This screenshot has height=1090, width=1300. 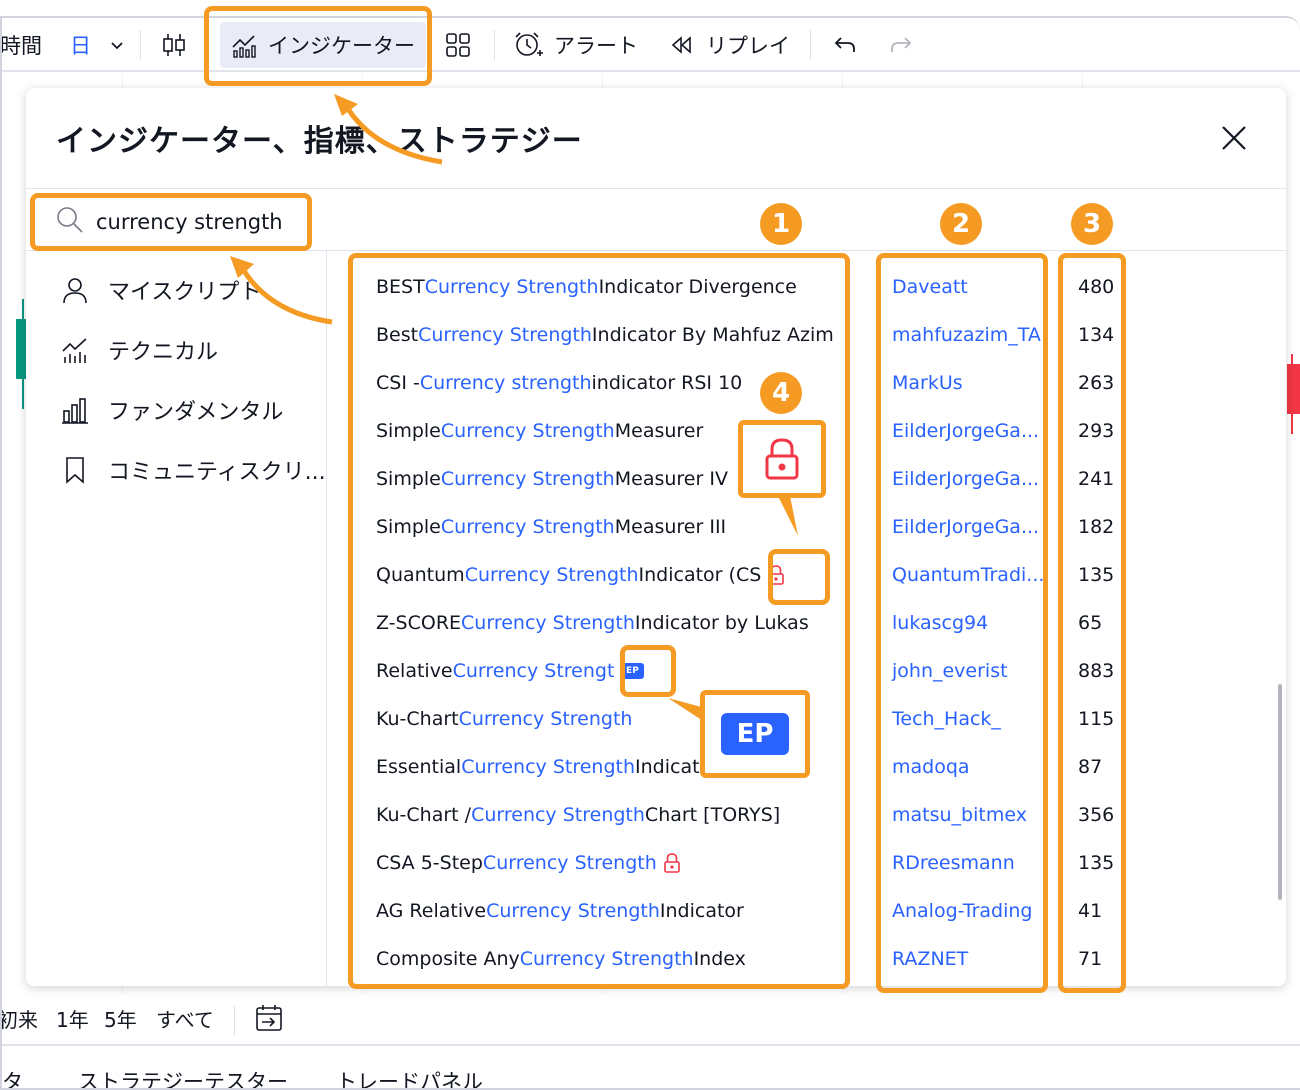 What do you see at coordinates (651, 45) in the screenshot?
I see `top-toolbar: 時間 日 インジケーター アラート リプレイ` at bounding box center [651, 45].